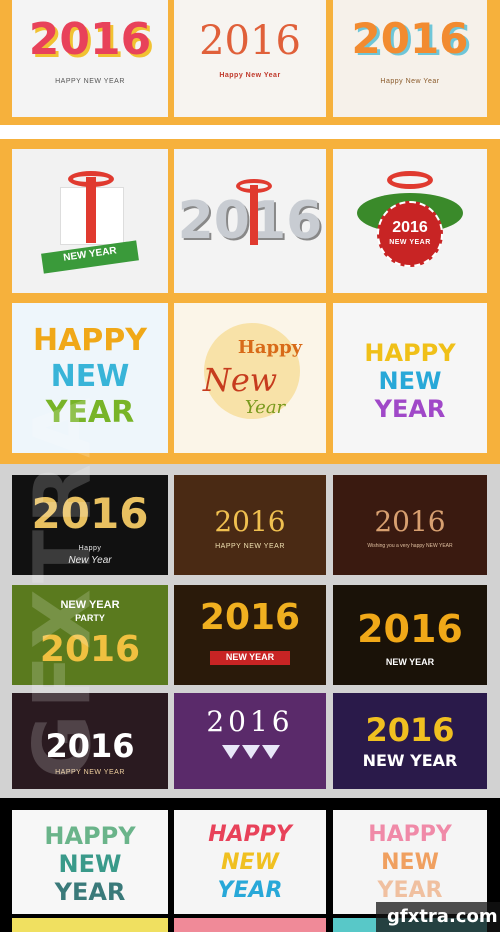 The image size is (500, 932). I want to click on thumbnail-happy-new-year-slanted: HAPPY NEW YEAR, so click(250, 862).